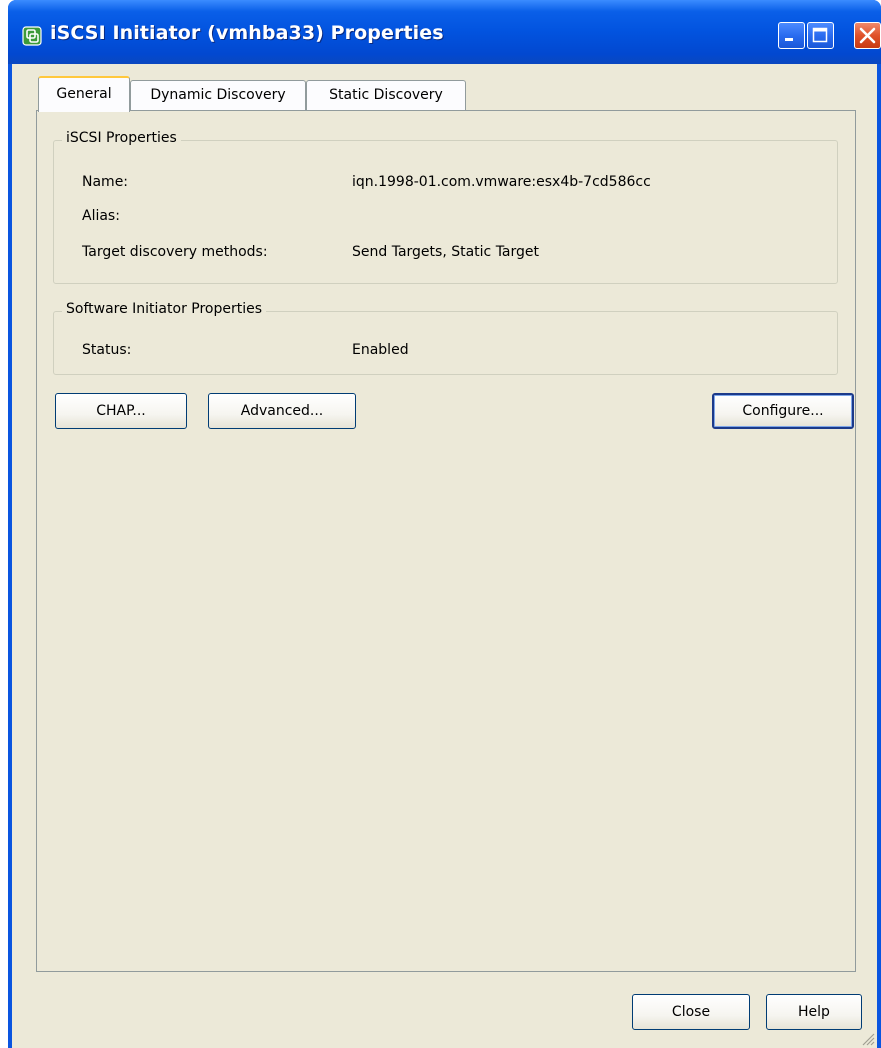 This screenshot has height=1048, width=881. Describe the element at coordinates (218, 95) in the screenshot. I see `tab-dynamic-discovery: Dynamic Discovery` at that location.